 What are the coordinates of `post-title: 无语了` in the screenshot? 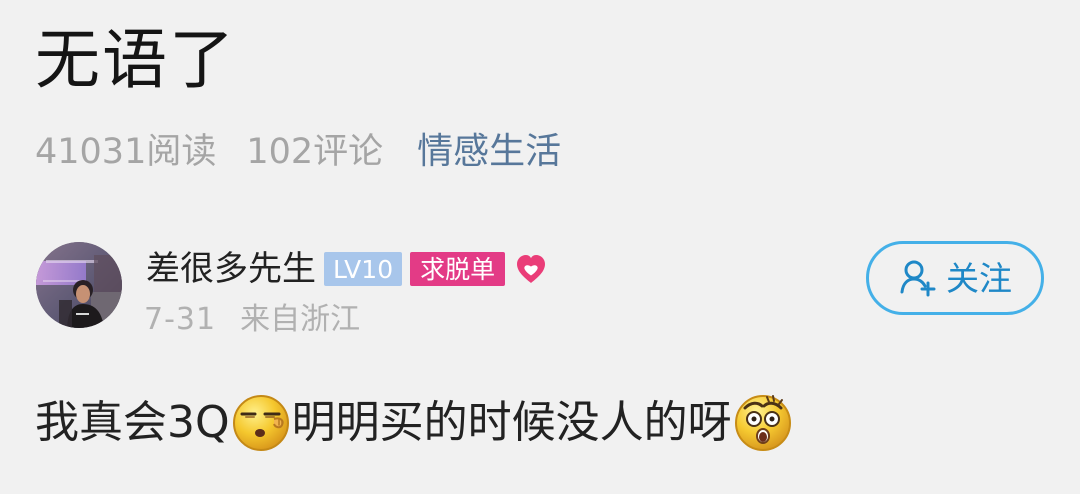 It's located at (136, 60).